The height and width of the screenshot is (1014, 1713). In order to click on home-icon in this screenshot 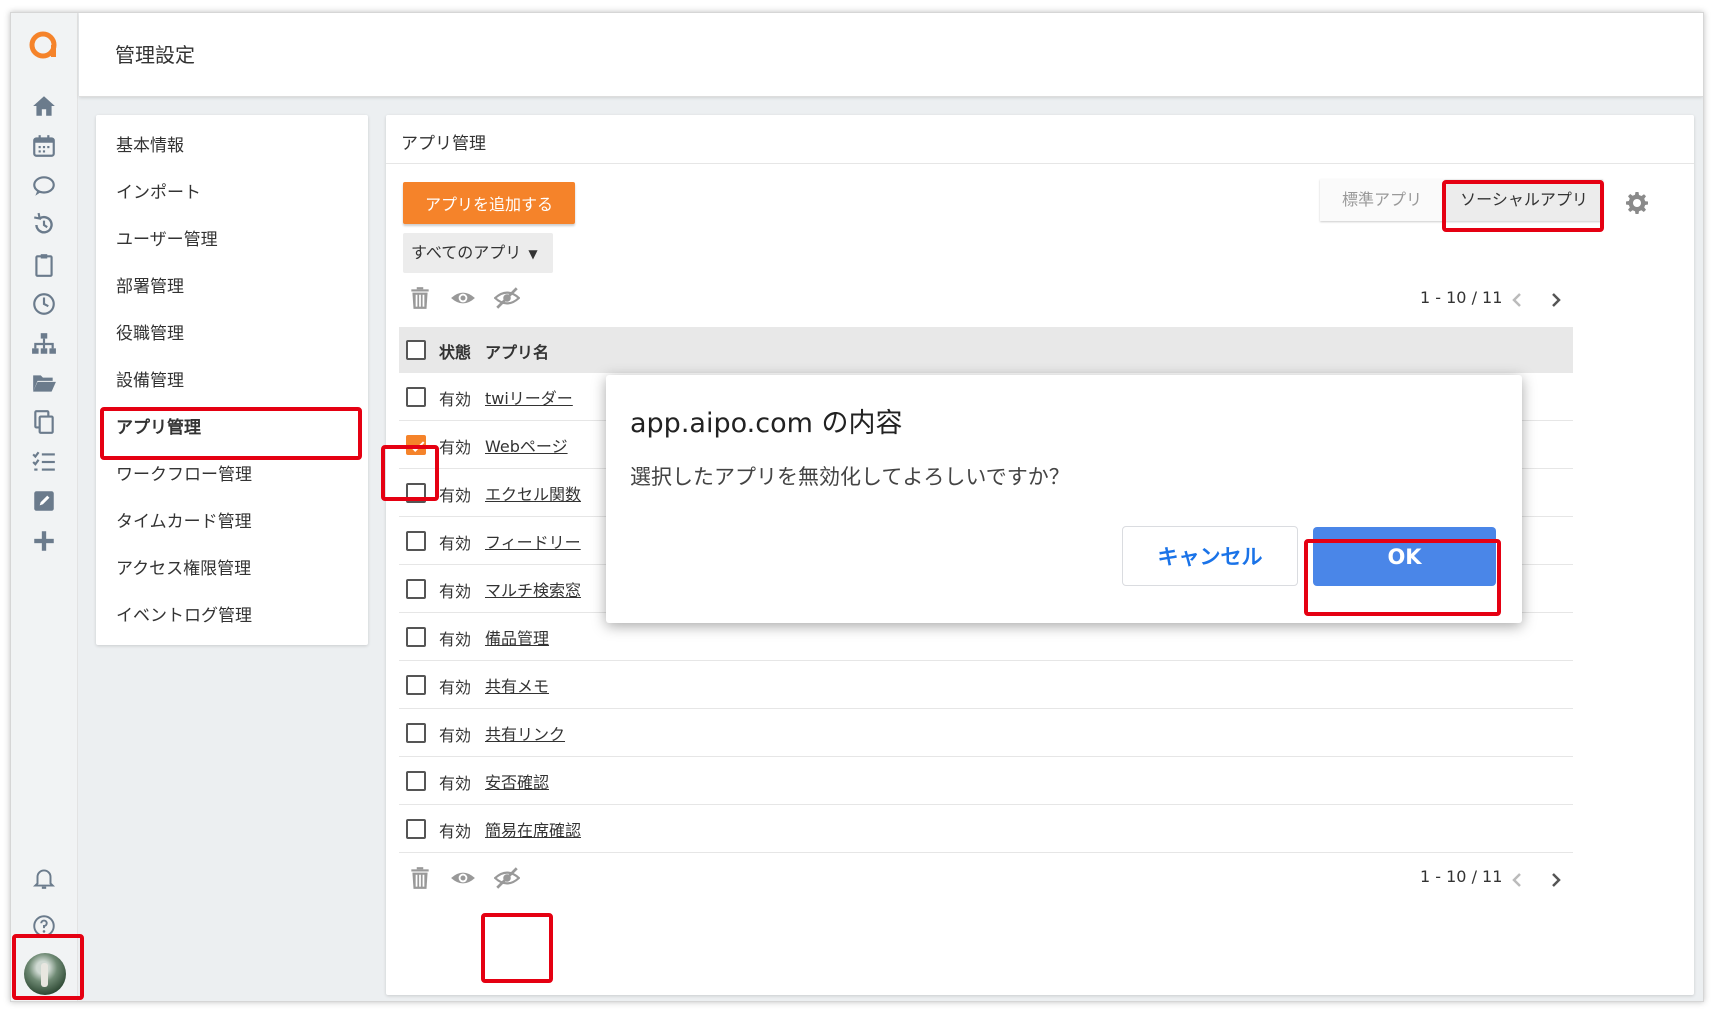, I will do `click(44, 106)`.